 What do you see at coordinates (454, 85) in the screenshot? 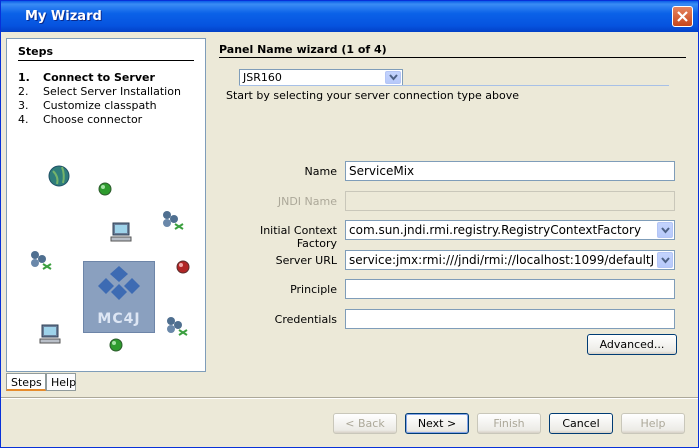
I see `connection-type-underline` at bounding box center [454, 85].